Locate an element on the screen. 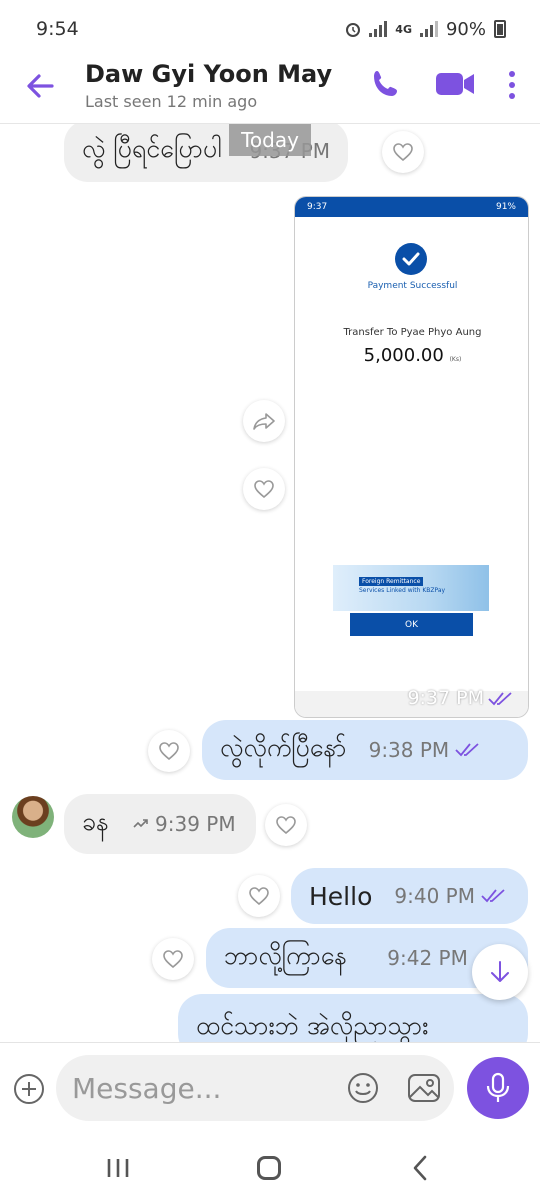  status-time: 9:54 is located at coordinates (57, 29).